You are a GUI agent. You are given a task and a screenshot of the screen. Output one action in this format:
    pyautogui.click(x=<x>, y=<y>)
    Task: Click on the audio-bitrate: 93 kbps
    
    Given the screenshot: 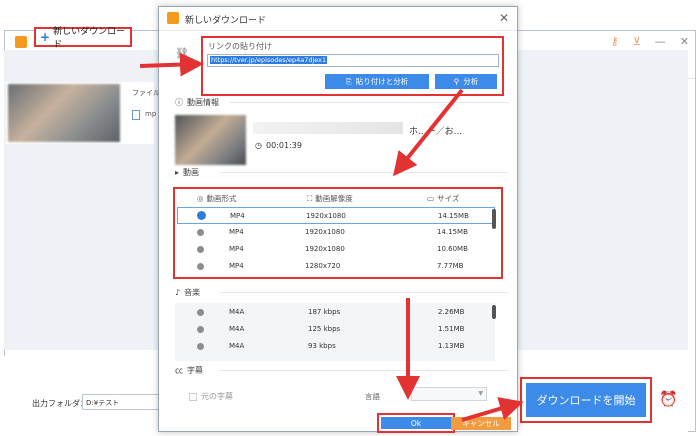 What is the action you would take?
    pyautogui.click(x=322, y=346)
    